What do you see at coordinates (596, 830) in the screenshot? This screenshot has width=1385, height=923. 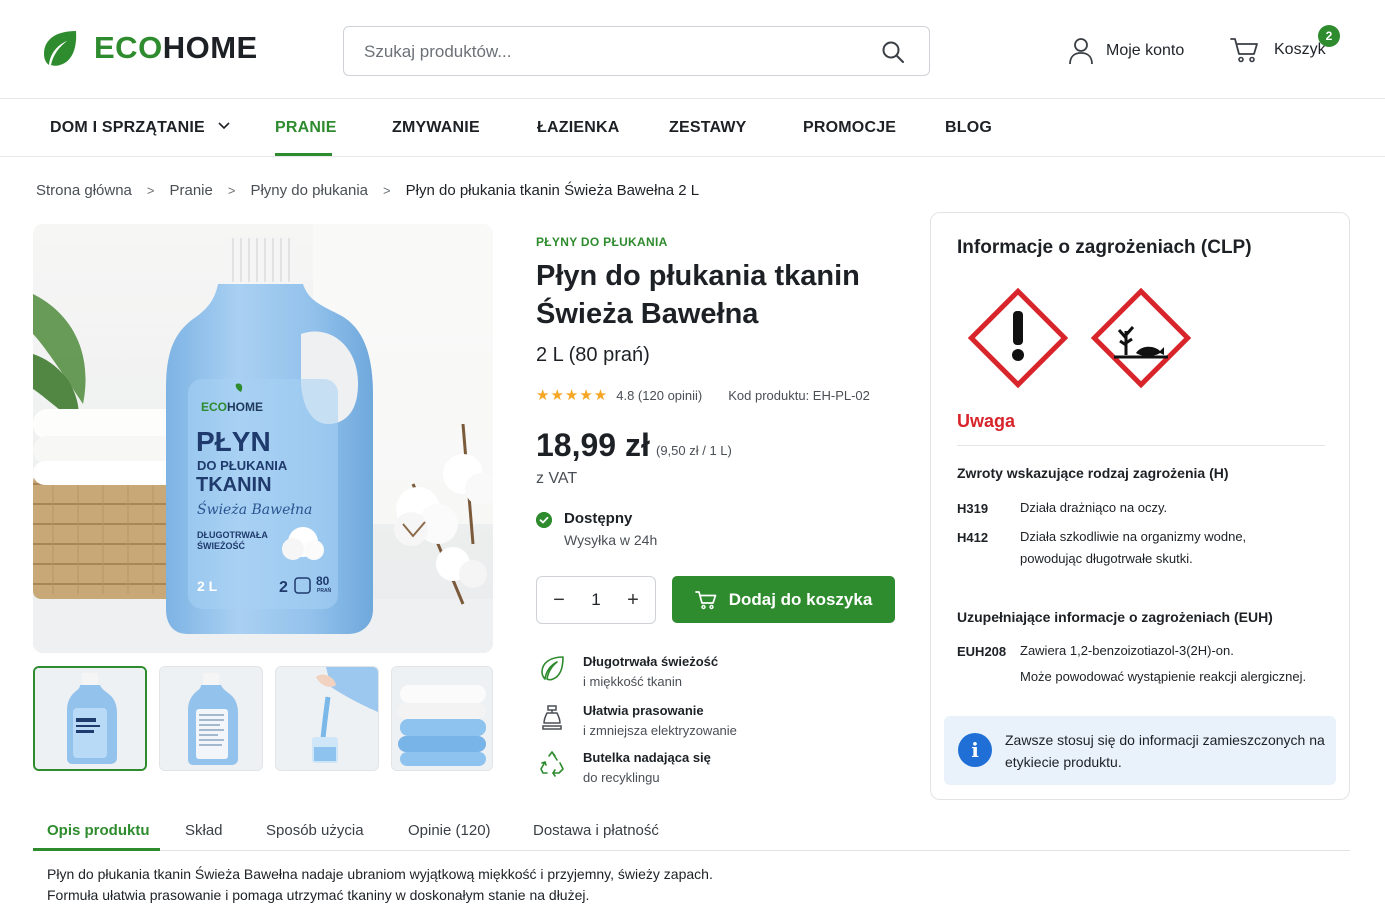 I see `tab-dostawa: Dostawa i płatność` at bounding box center [596, 830].